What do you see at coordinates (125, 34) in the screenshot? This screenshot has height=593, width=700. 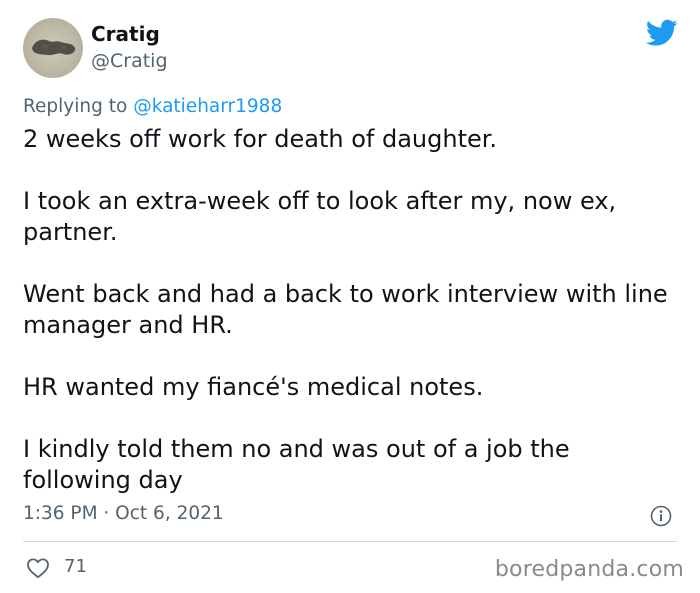 I see `display-name: Cratig` at bounding box center [125, 34].